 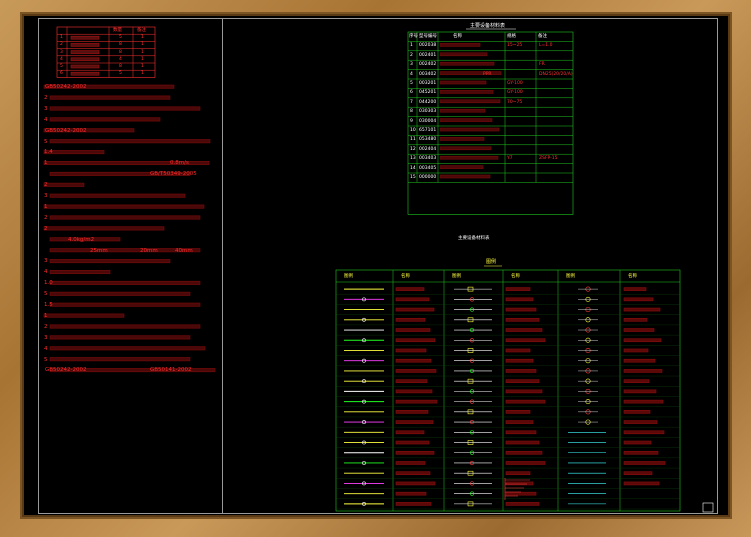 What do you see at coordinates (474, 238) in the screenshot?
I see `materials-table-footer: 主要设备材料表` at bounding box center [474, 238].